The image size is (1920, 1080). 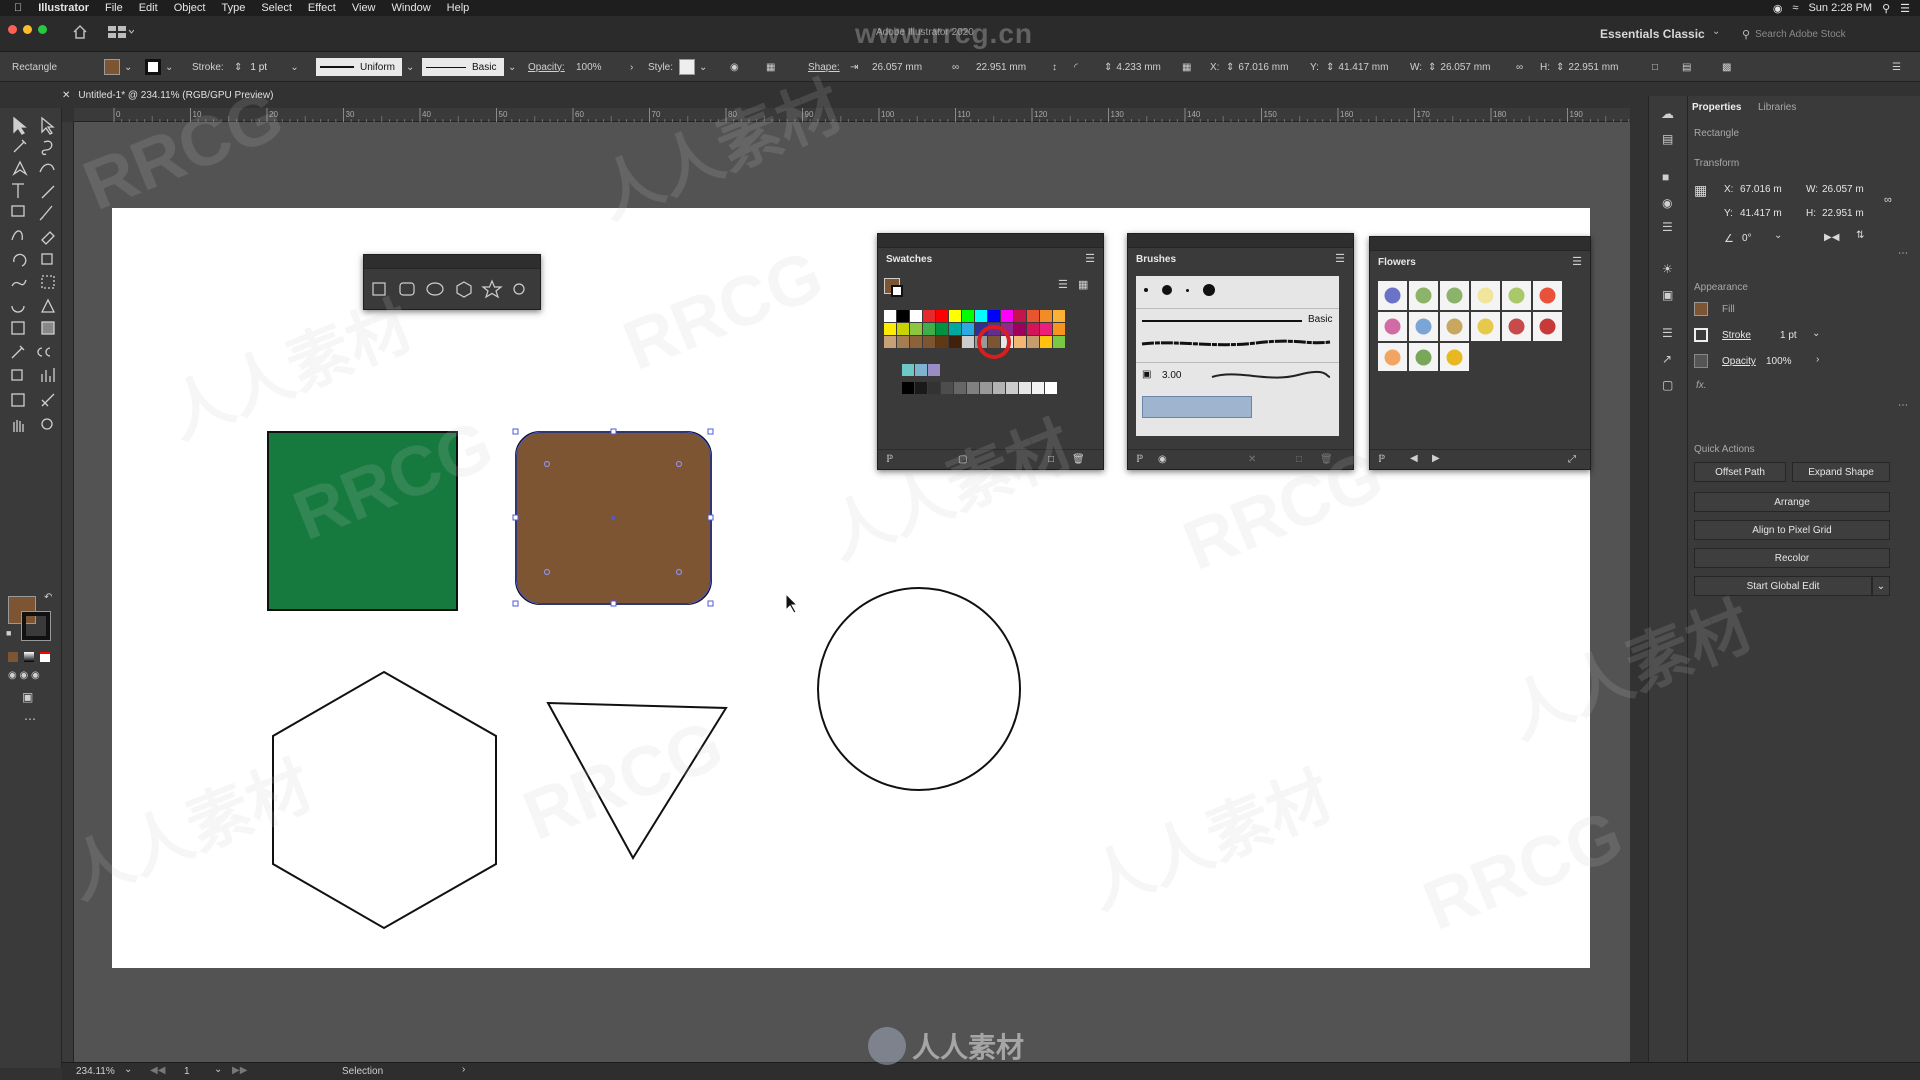 What do you see at coordinates (889, 459) in the screenshot?
I see `swatch-libraries-icon: ℙ` at bounding box center [889, 459].